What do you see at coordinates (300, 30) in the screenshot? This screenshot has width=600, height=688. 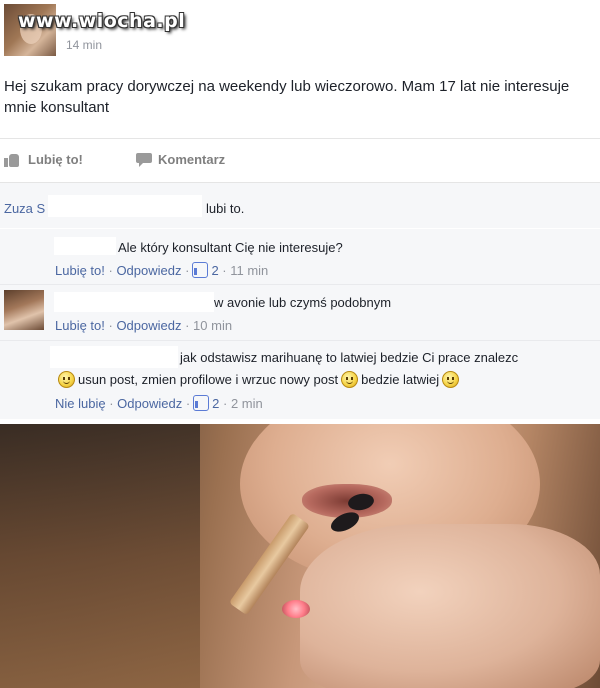 I see `post-header: www.wiocha.pl 14 min` at bounding box center [300, 30].